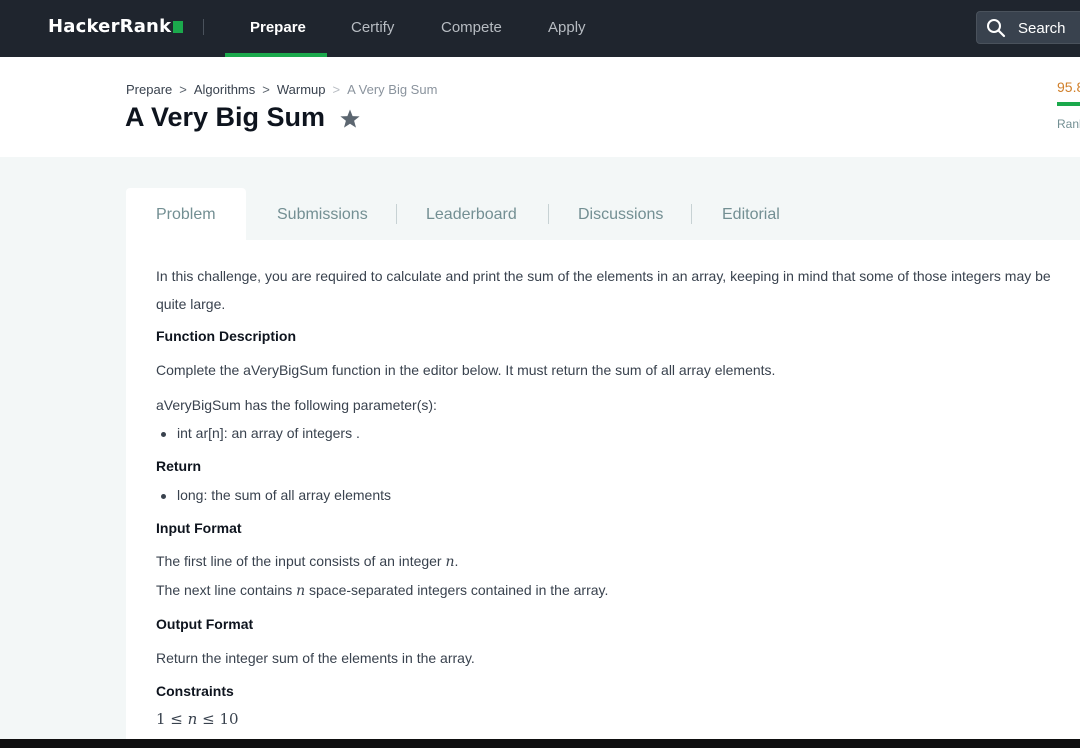 The image size is (1080, 748). What do you see at coordinates (567, 27) in the screenshot?
I see `nav-item-apply: Apply` at bounding box center [567, 27].